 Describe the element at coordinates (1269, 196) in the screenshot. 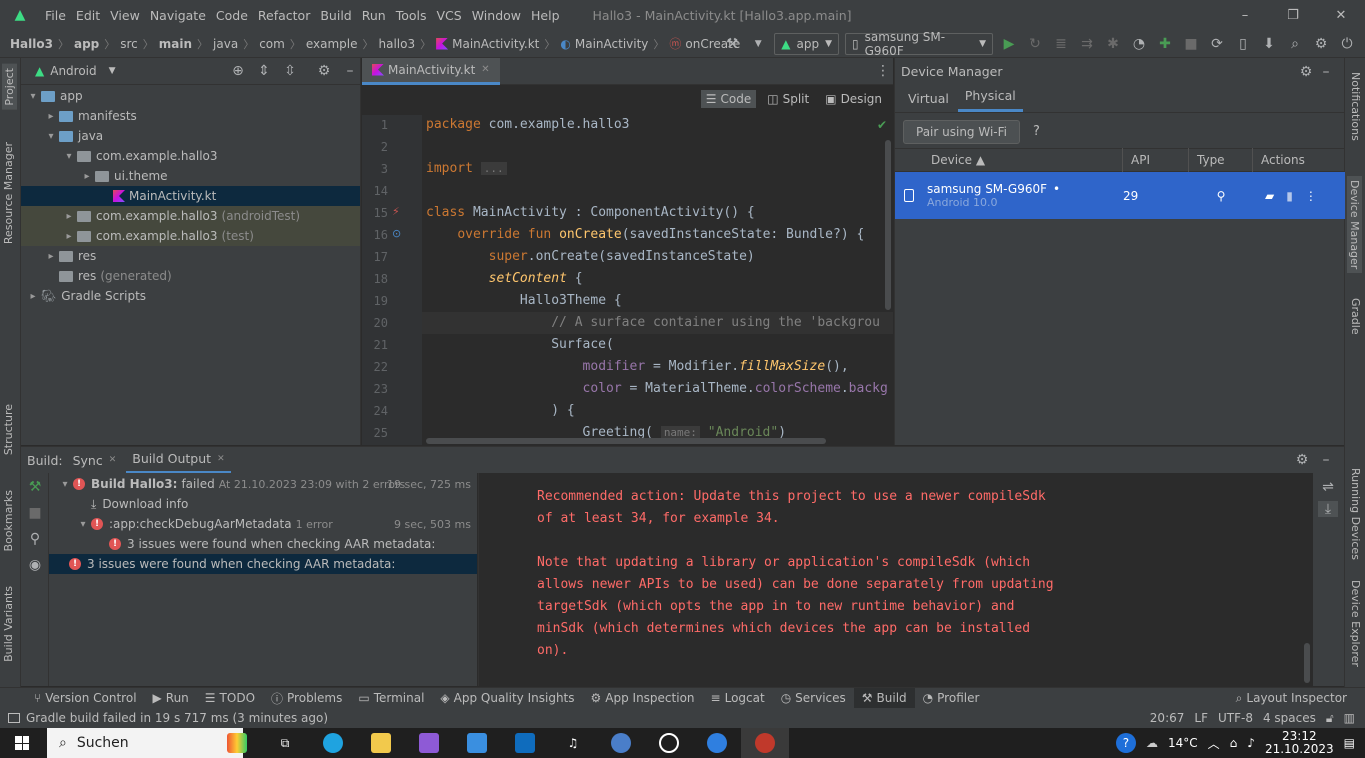

I see `folder-icon: ▰` at that location.